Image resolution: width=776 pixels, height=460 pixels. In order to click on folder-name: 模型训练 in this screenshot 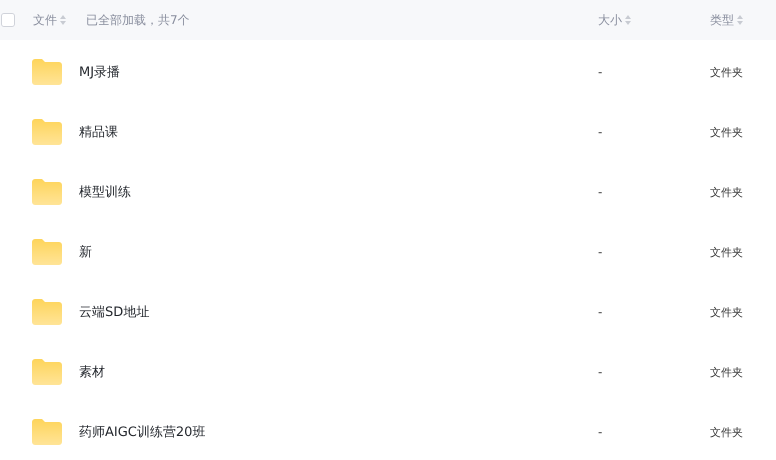, I will do `click(338, 192)`.